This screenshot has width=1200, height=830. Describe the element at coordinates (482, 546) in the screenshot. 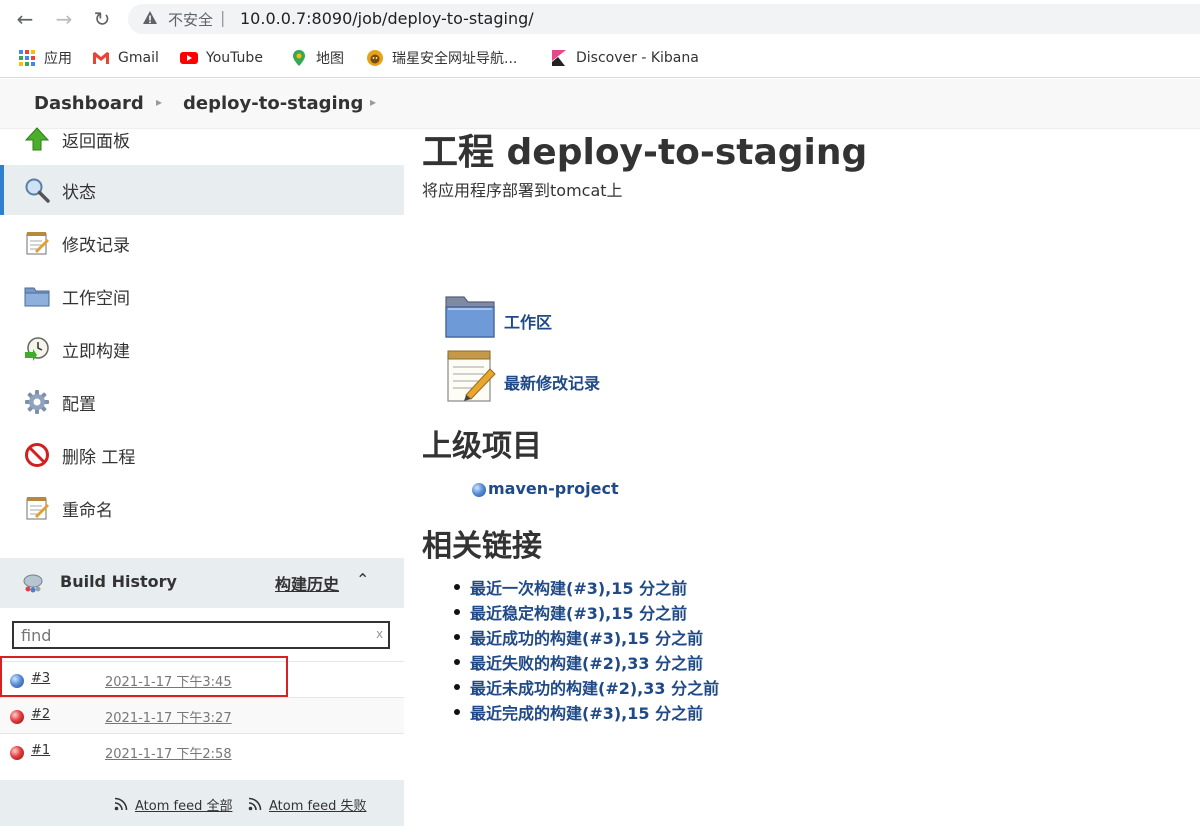

I see `permalinks-heading: 相关链接` at that location.